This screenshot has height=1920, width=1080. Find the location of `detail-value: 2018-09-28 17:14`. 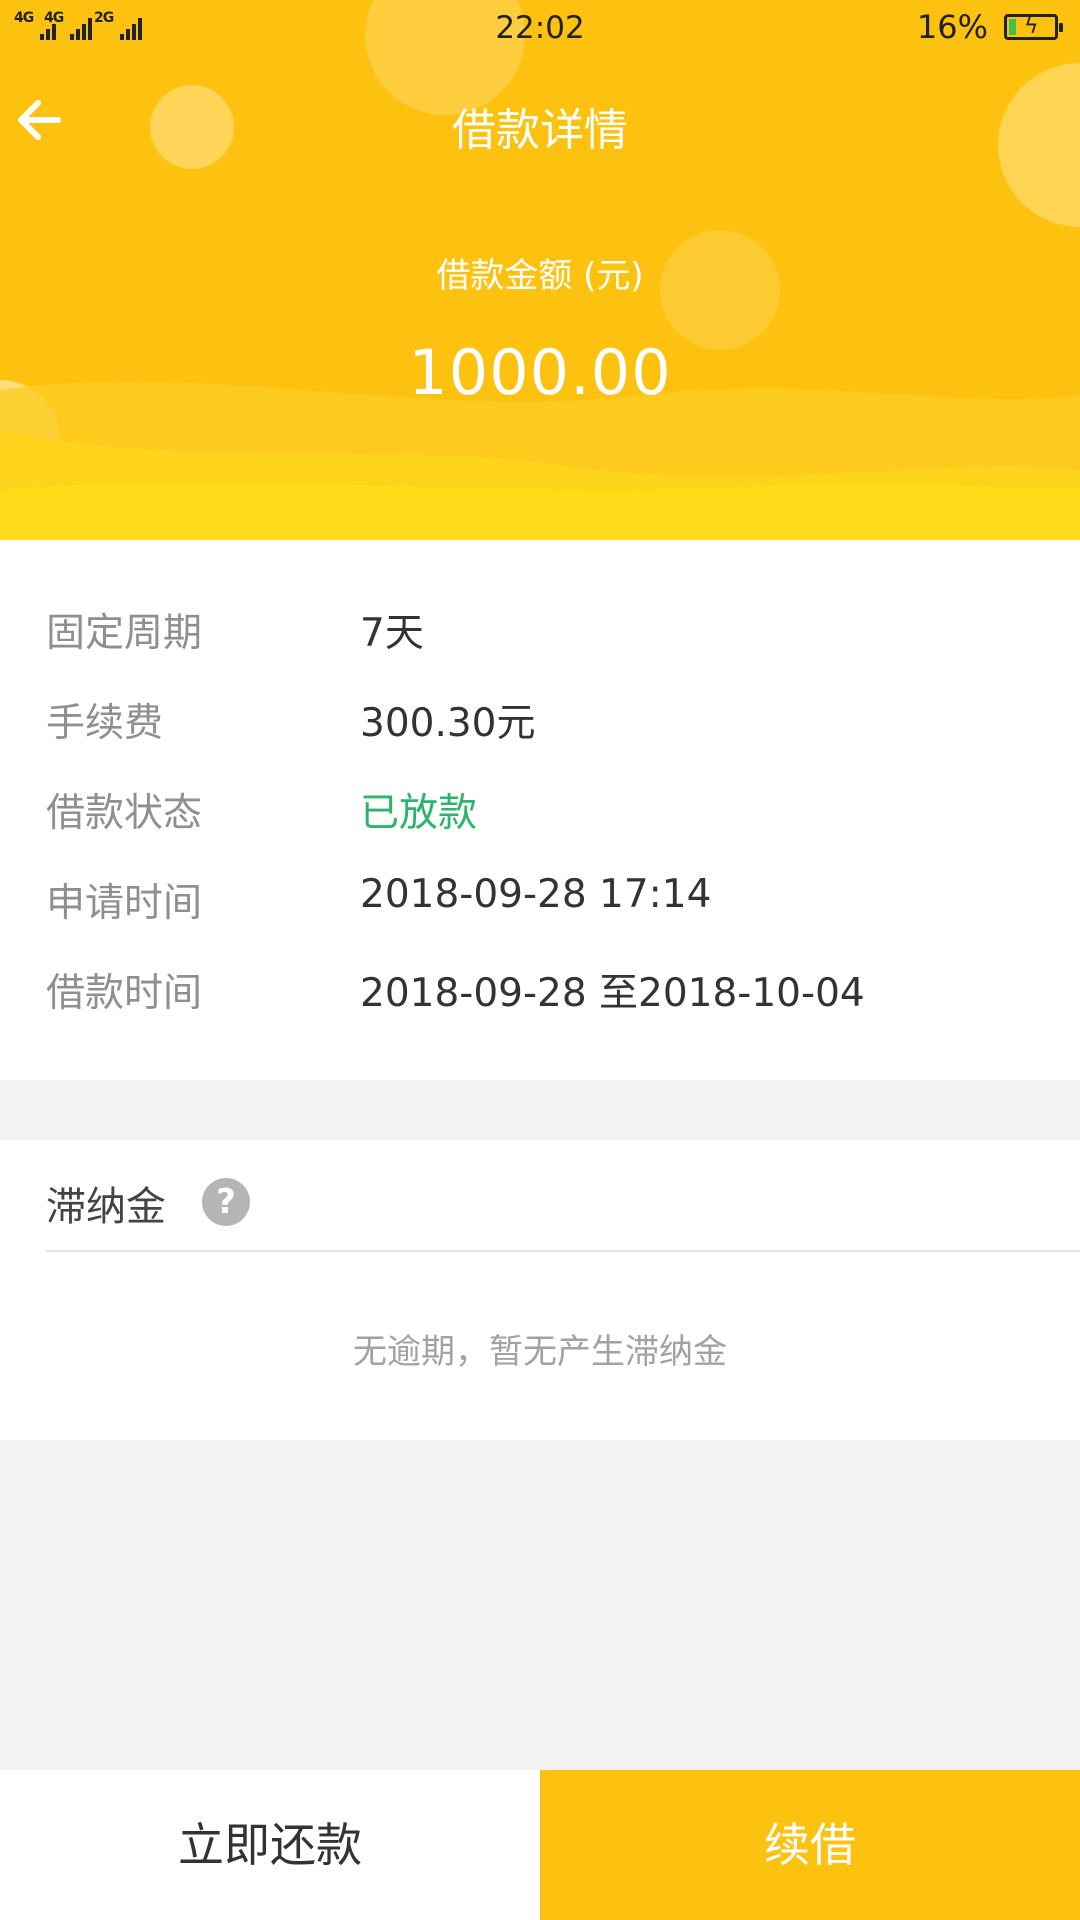

detail-value: 2018-09-28 17:14 is located at coordinates (536, 894).